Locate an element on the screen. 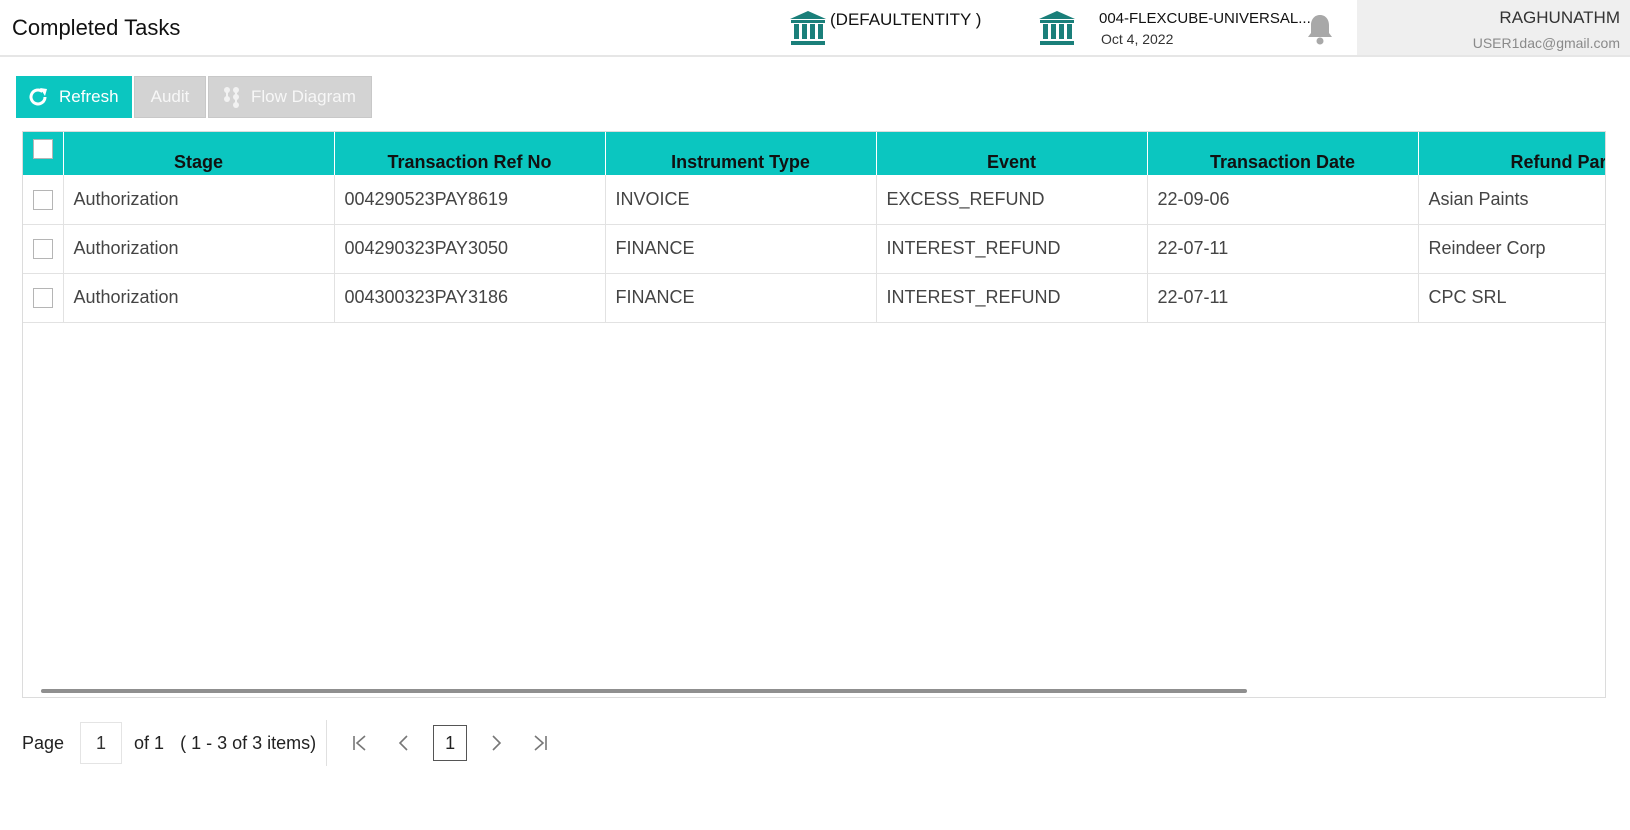 The image size is (1630, 830). cell-transaction-date: 22-09-06 is located at coordinates (1283, 200).